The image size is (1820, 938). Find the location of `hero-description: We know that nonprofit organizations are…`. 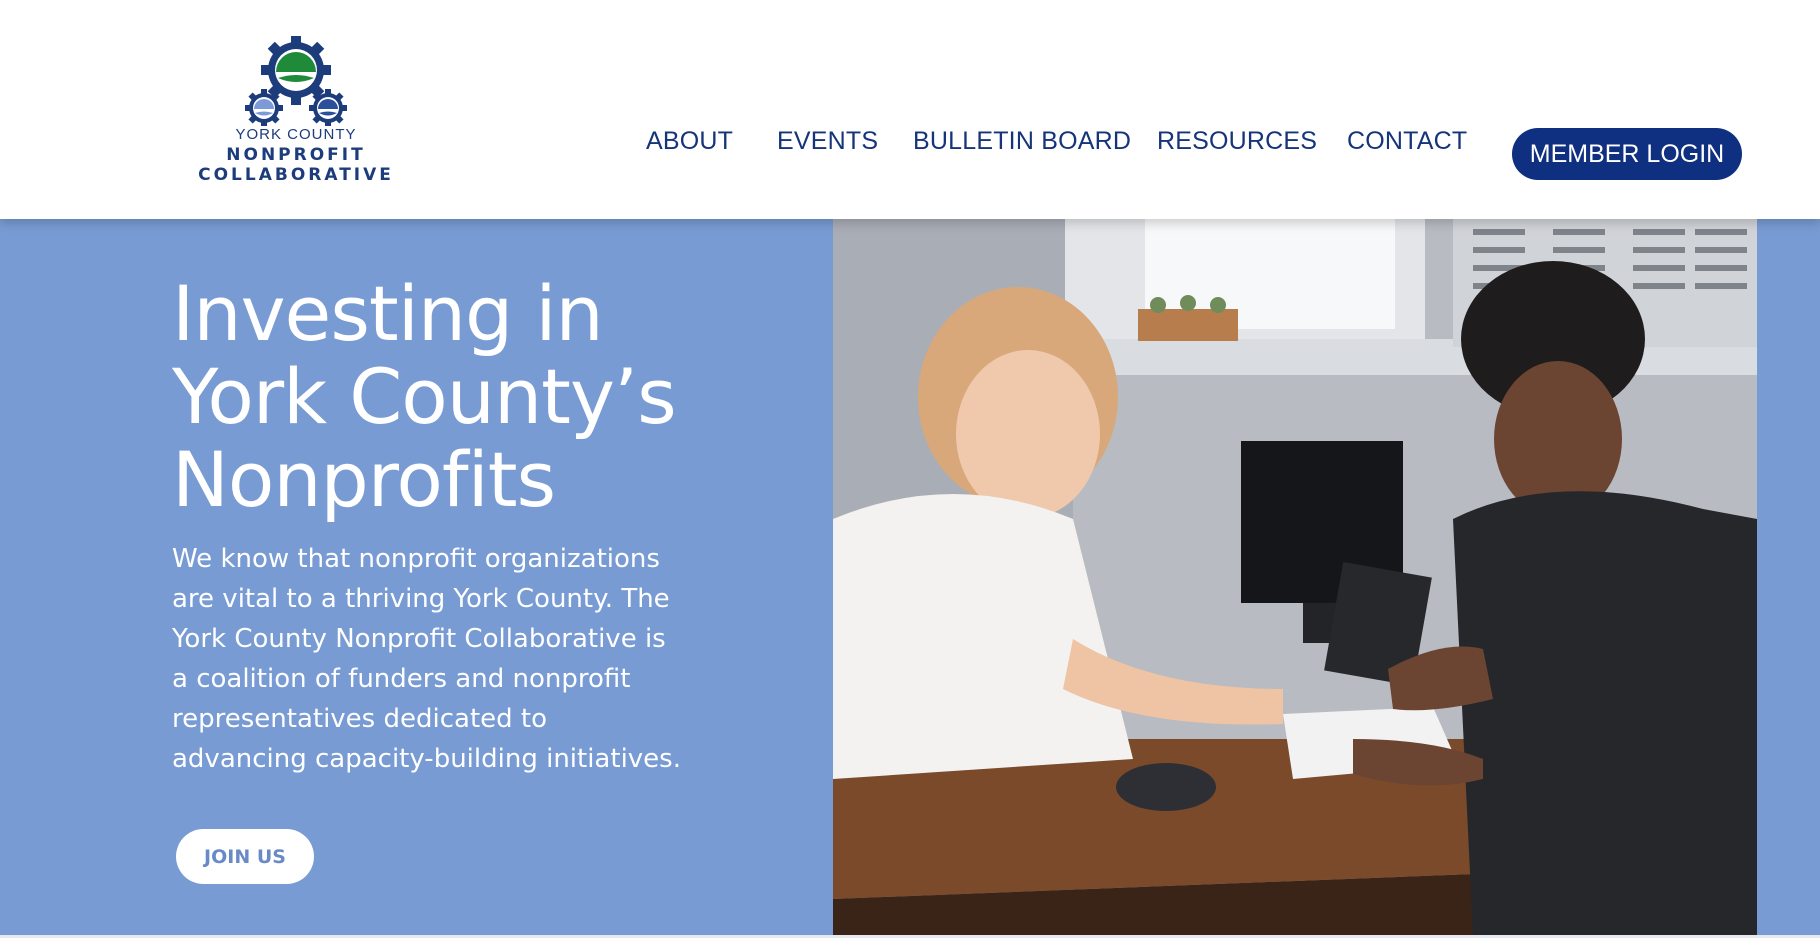

hero-description: We know that nonprofit organizations are… is located at coordinates (442, 659).